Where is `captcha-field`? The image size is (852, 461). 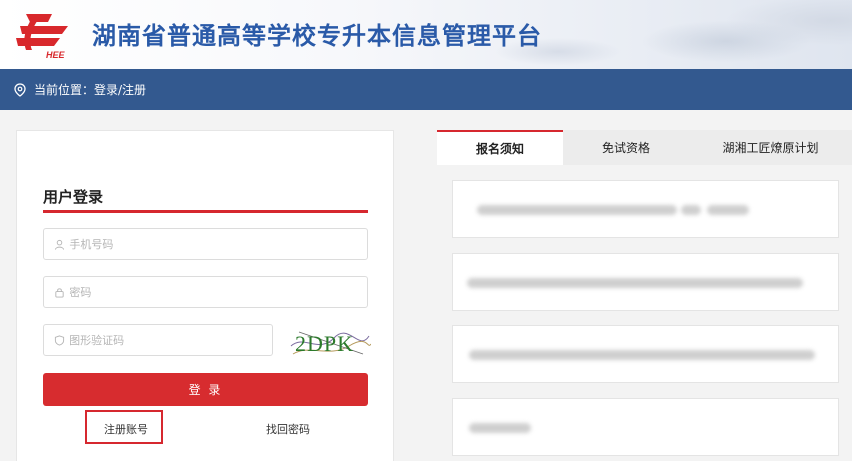
captcha-field is located at coordinates (158, 340).